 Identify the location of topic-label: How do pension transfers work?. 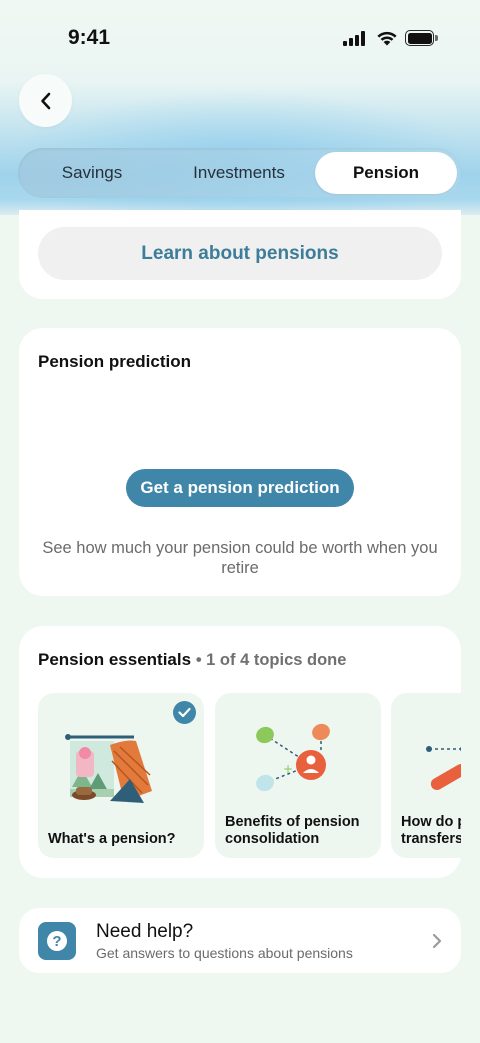
(431, 830).